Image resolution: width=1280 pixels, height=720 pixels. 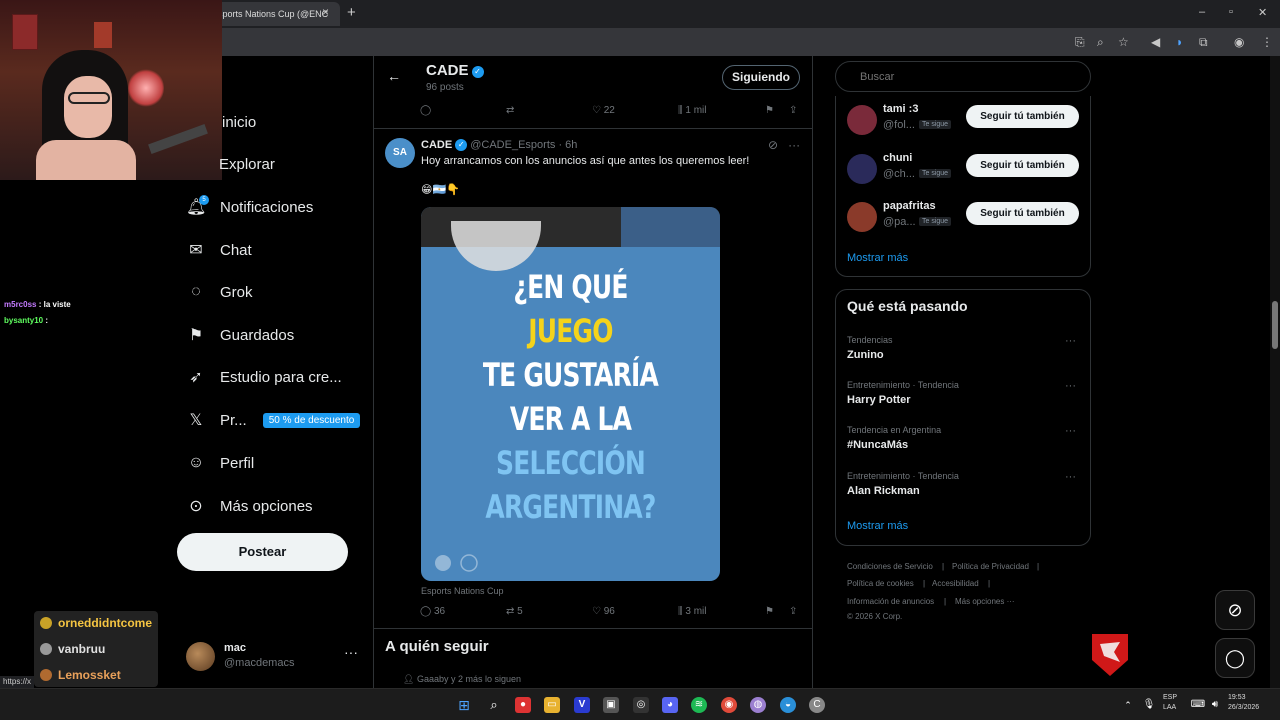 What do you see at coordinates (1231, 12) in the screenshot?
I see `maximize-icon: ▫` at bounding box center [1231, 12].